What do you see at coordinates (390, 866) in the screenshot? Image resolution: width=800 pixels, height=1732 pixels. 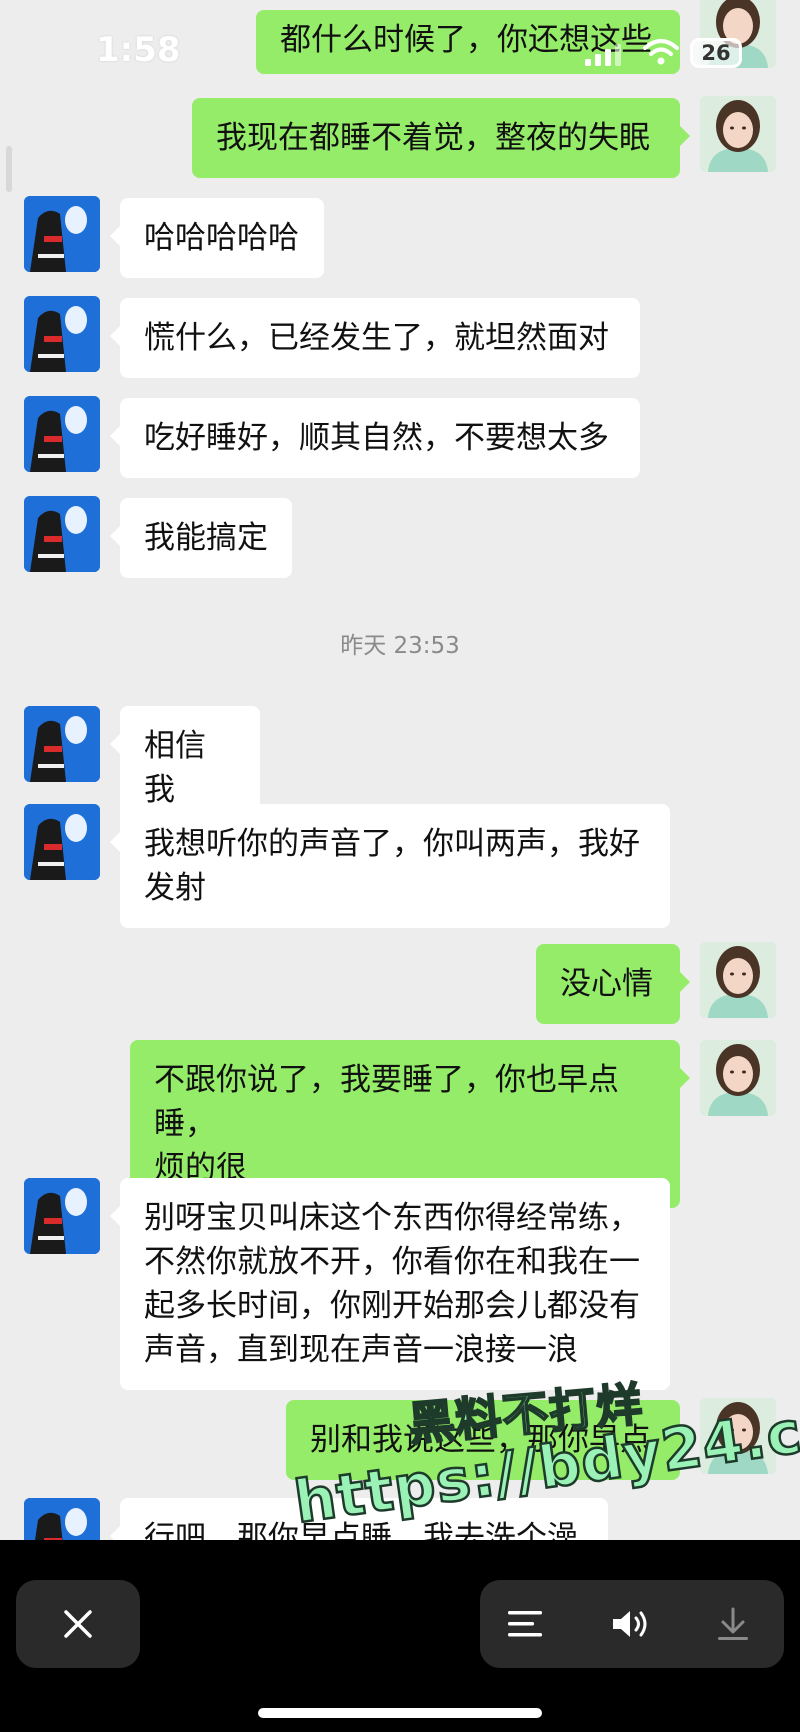 I see `message-bubble-7: 我想听你的声音了，你叫两声，我好 发射` at bounding box center [390, 866].